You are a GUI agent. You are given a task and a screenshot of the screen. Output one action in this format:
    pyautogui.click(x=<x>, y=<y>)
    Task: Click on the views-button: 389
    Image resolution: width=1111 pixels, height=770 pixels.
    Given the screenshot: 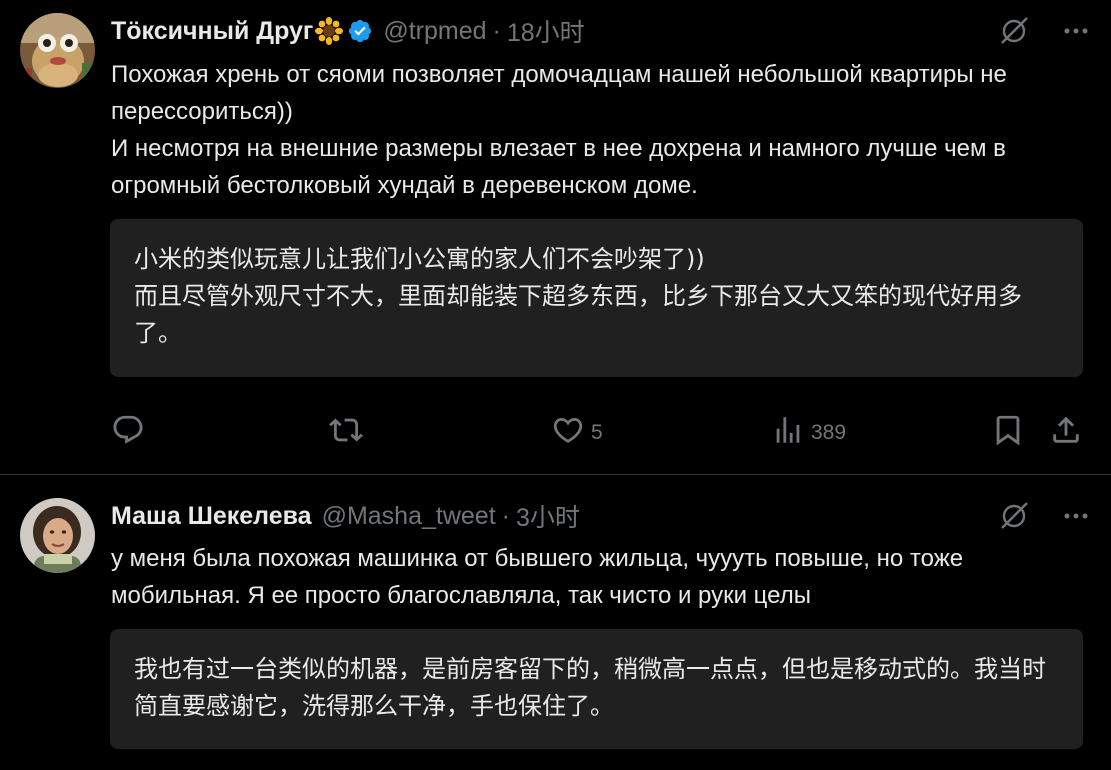 What is the action you would take?
    pyautogui.click(x=808, y=433)
    